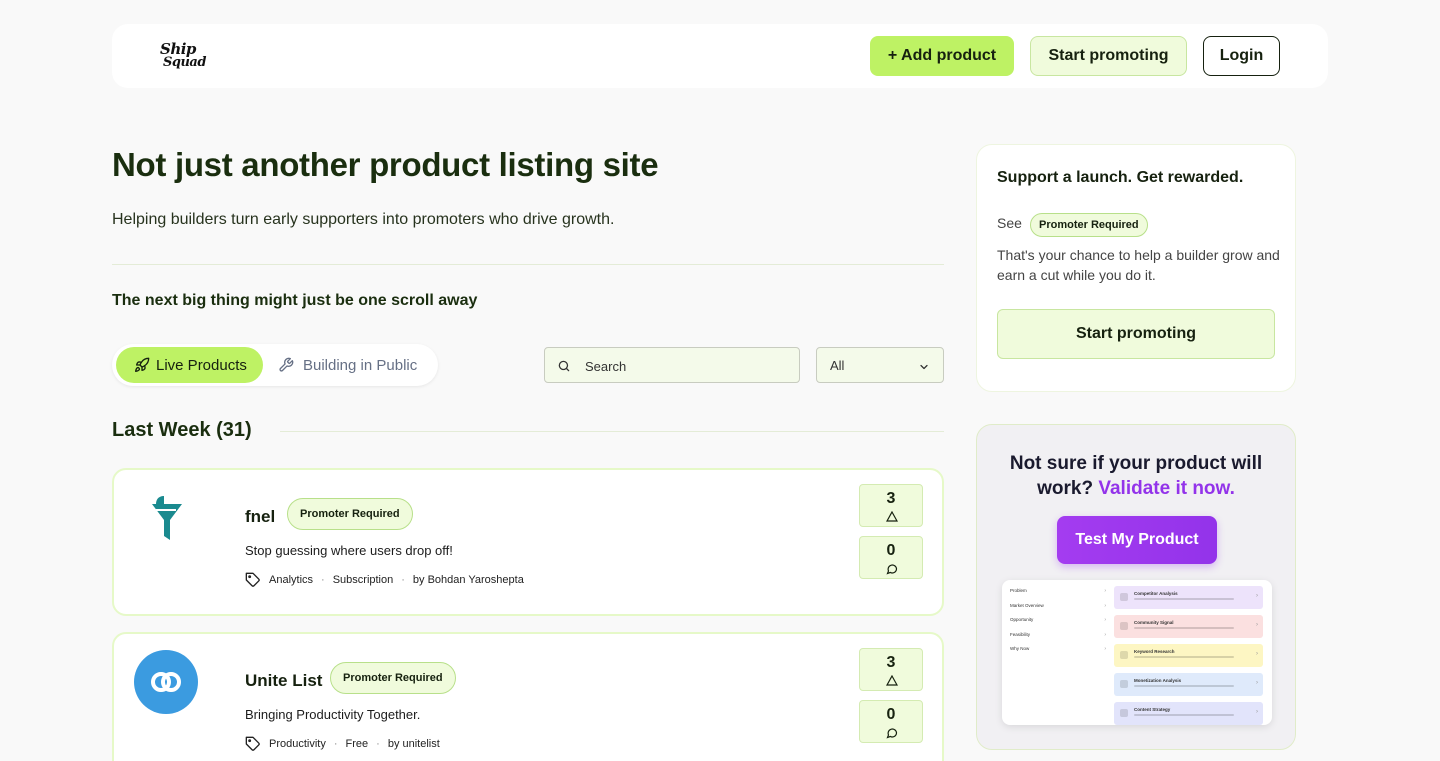 This screenshot has width=1440, height=761. Describe the element at coordinates (357, 744) in the screenshot. I see `tag-free: Free` at that location.